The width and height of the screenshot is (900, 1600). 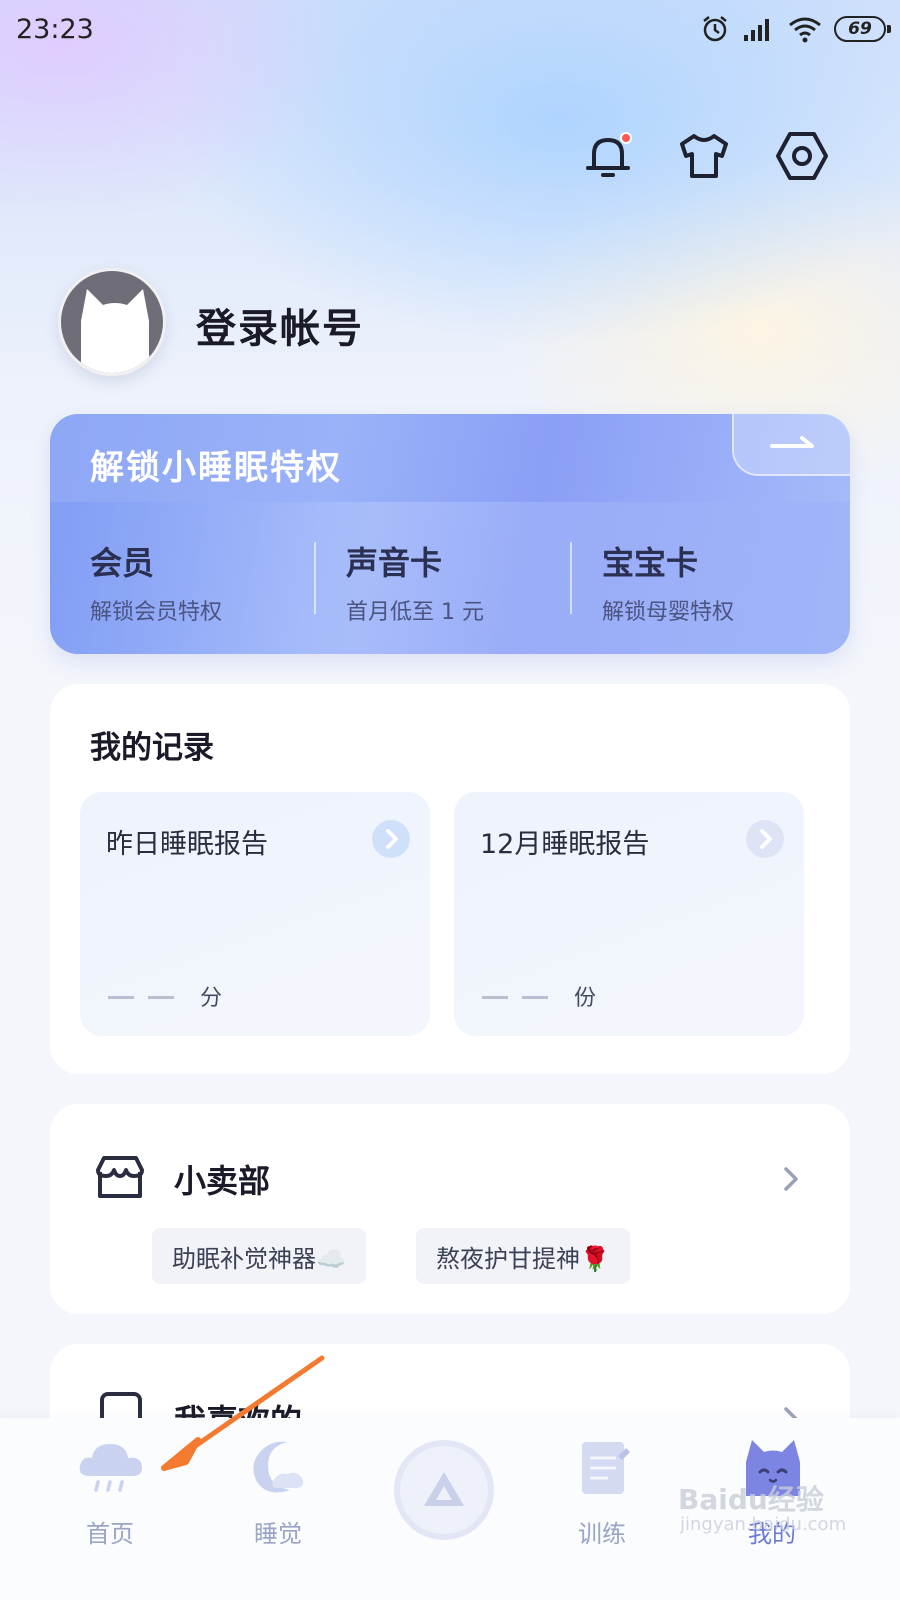 What do you see at coordinates (259, 1256) in the screenshot?
I see `shop-tag: 助眠补觉神器☁️` at bounding box center [259, 1256].